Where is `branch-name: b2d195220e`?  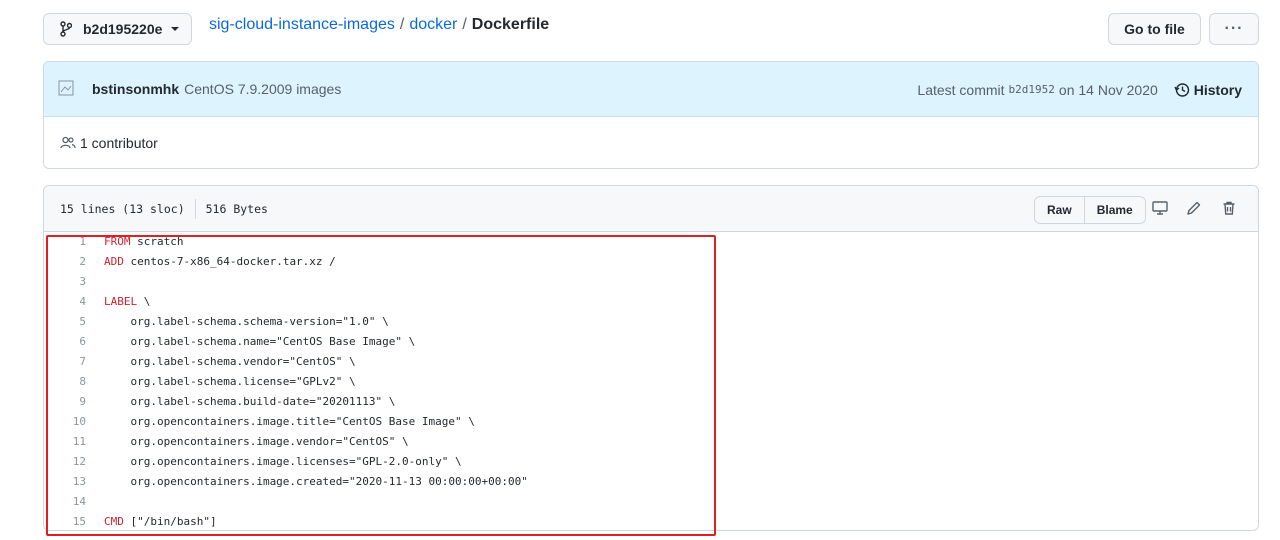 branch-name: b2d195220e is located at coordinates (123, 29).